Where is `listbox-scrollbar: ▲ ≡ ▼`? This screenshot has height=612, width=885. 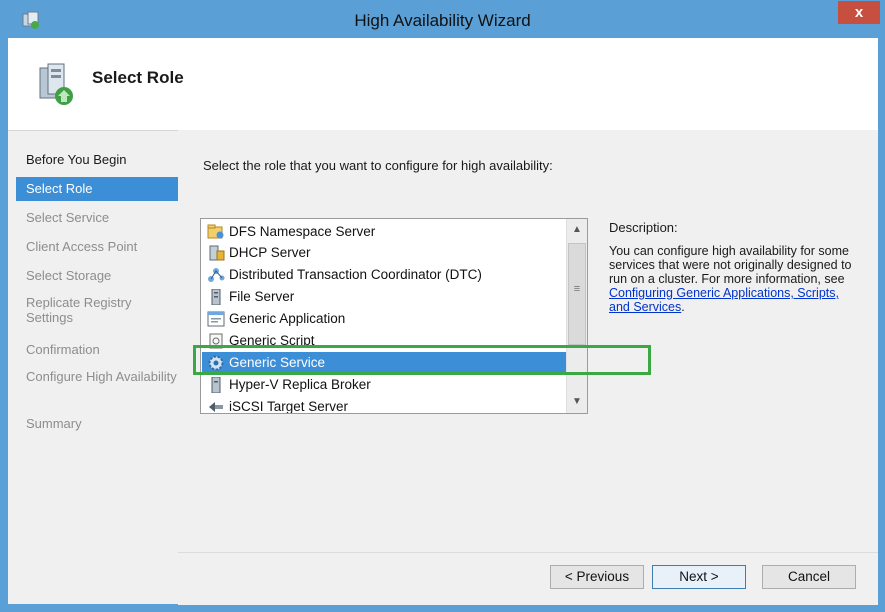
listbox-scrollbar: ▲ ≡ ▼ is located at coordinates (576, 316).